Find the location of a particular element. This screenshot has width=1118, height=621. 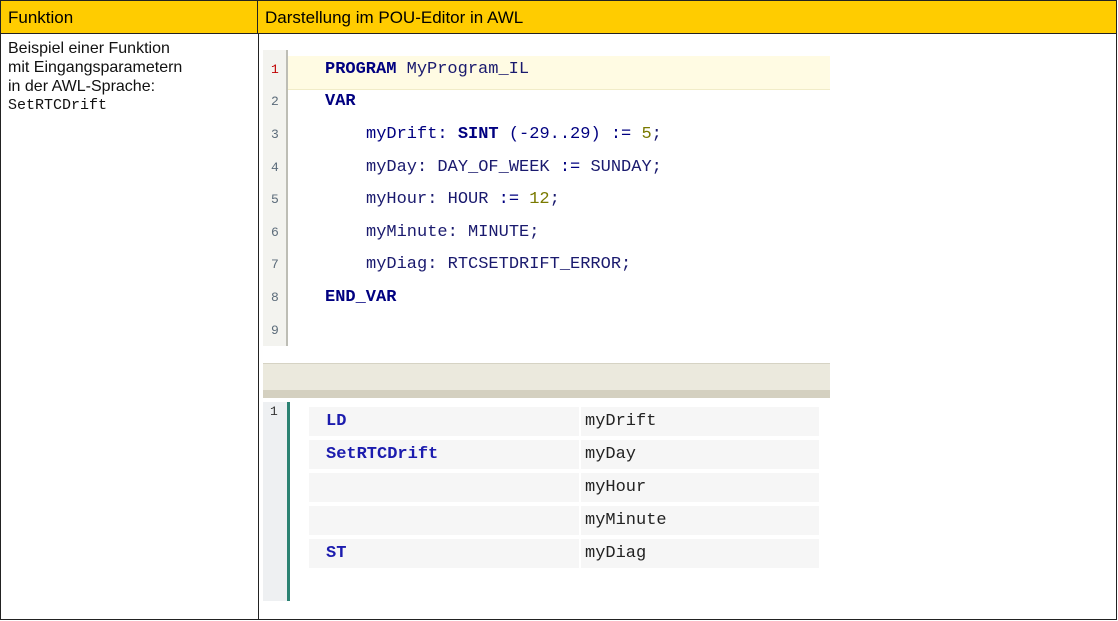

line-number: 3 is located at coordinates (275, 134).